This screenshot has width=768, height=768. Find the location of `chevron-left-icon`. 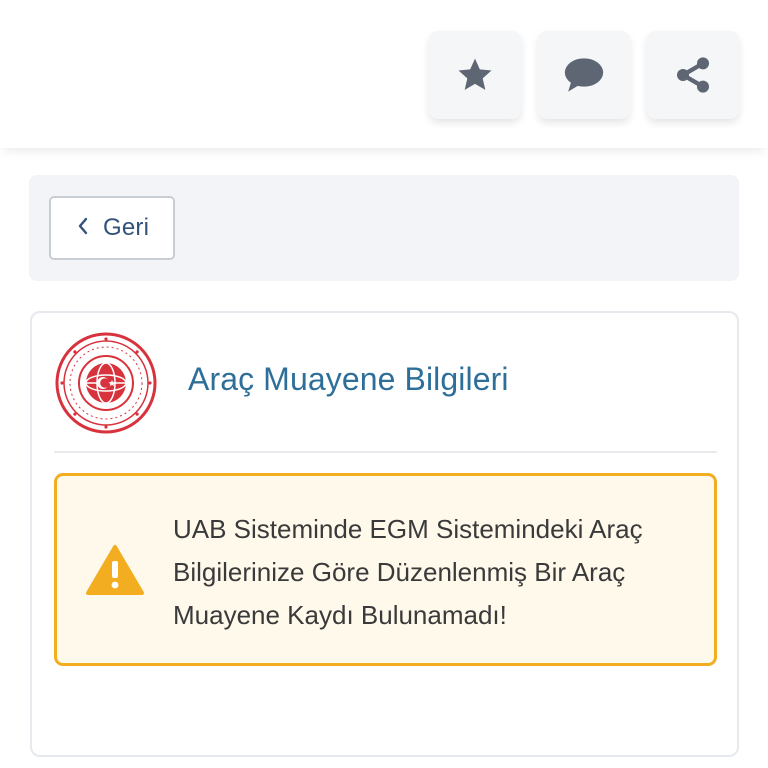

chevron-left-icon is located at coordinates (83, 228).